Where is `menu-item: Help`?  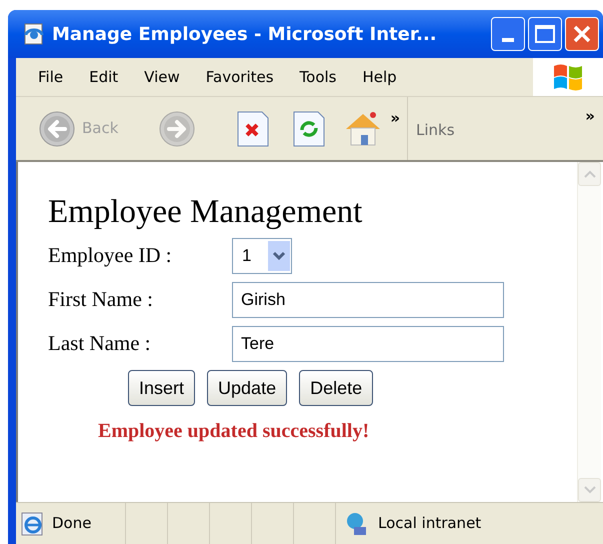
menu-item: Help is located at coordinates (379, 77).